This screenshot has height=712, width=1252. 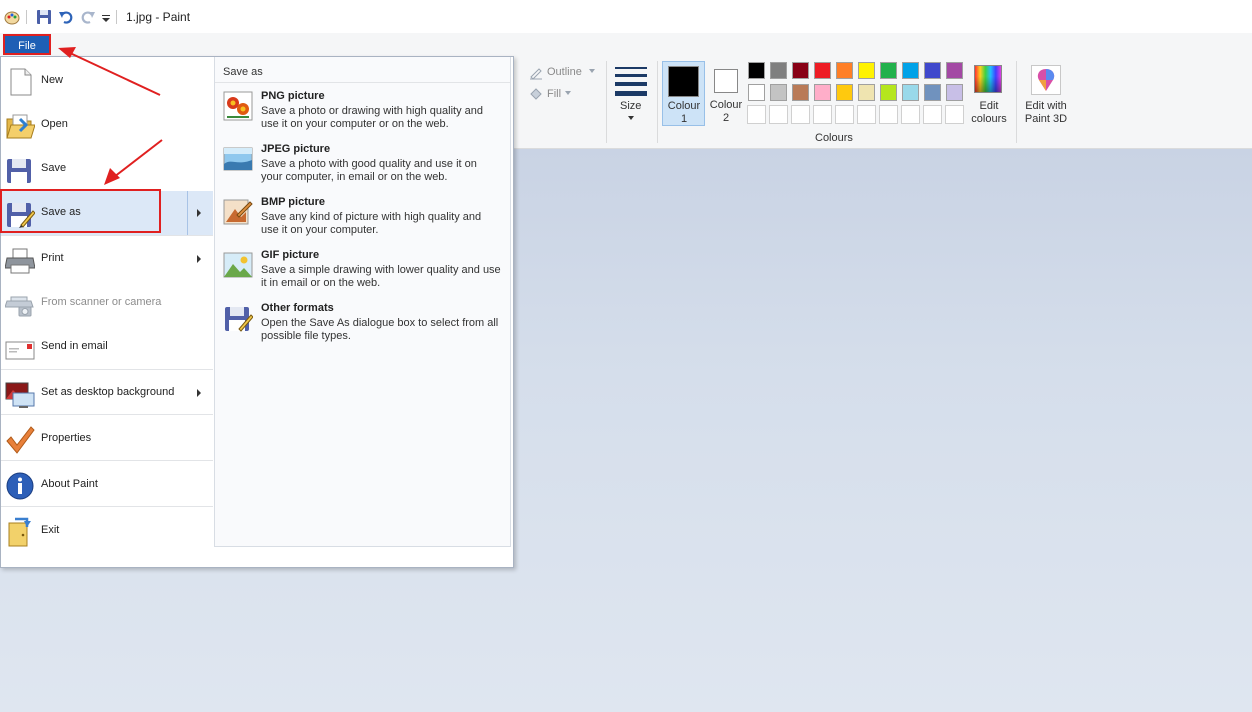 What do you see at coordinates (107, 439) in the screenshot?
I see `menu-item-properties: Properties` at bounding box center [107, 439].